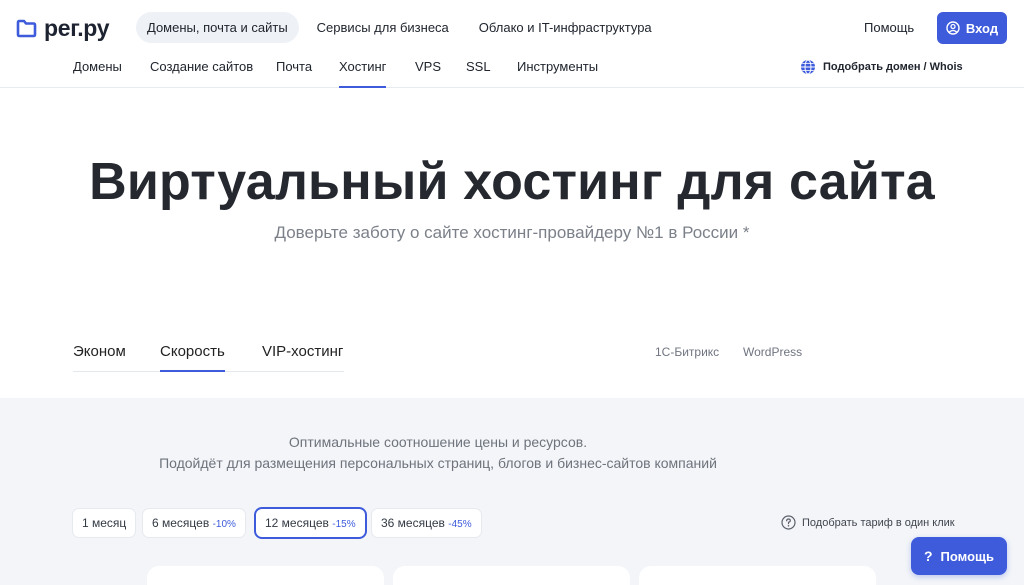  I want to click on plan-tabs: Эконом Скорость VIP-хостинг, so click(208, 354).